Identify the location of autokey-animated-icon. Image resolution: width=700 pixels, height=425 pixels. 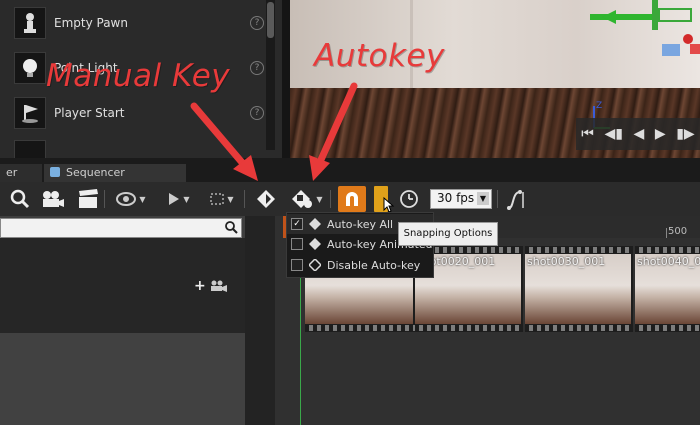
(315, 244).